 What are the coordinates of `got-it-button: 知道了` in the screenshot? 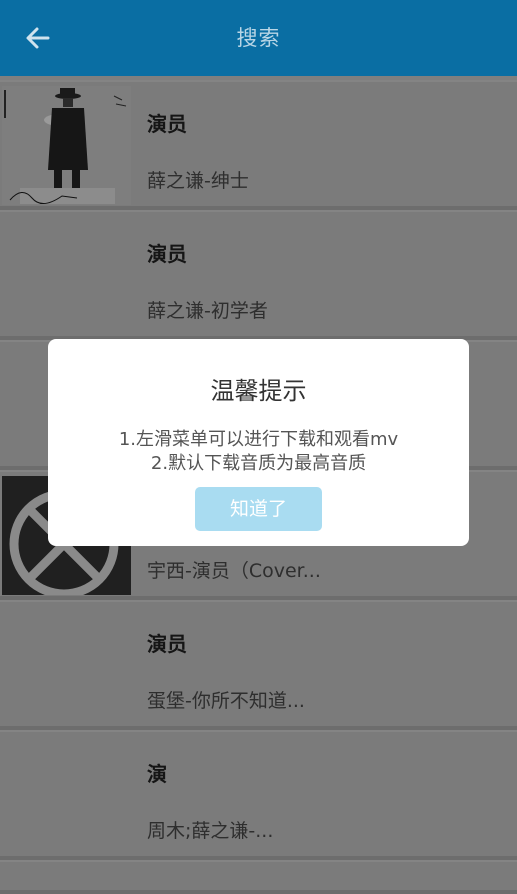 It's located at (258, 509).